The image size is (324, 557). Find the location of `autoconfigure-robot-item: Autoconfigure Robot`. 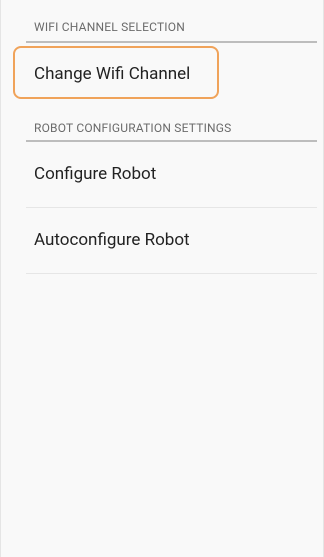

autoconfigure-robot-item: Autoconfigure Robot is located at coordinates (171, 240).